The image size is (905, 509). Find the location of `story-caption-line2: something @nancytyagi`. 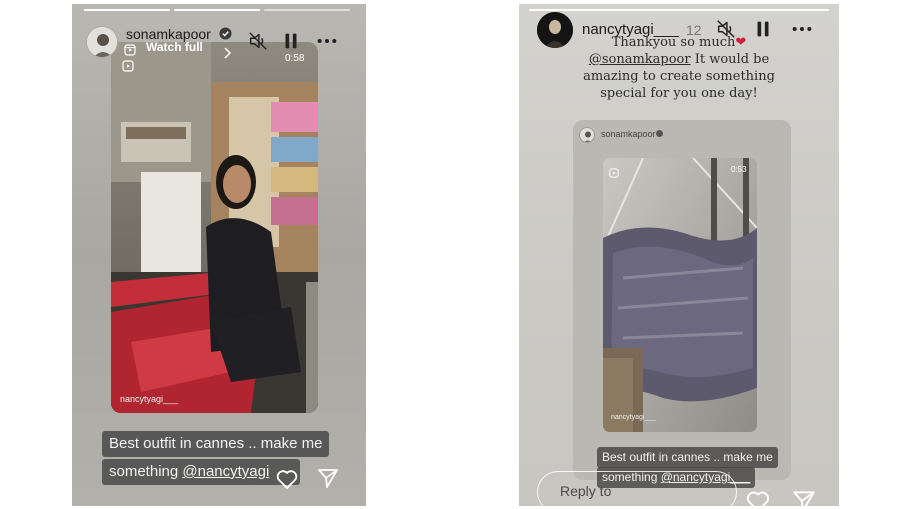

story-caption-line2: something @nancytyagi is located at coordinates (201, 472).